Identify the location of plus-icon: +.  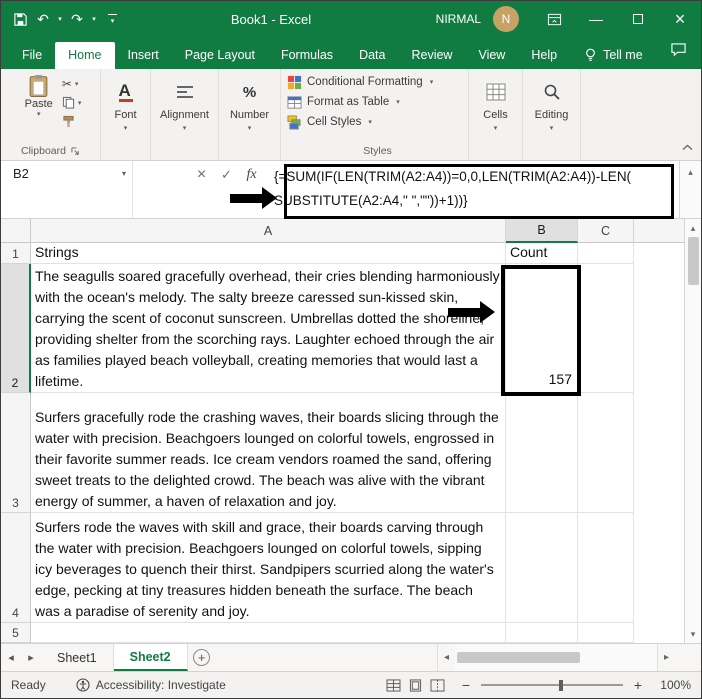
(638, 685).